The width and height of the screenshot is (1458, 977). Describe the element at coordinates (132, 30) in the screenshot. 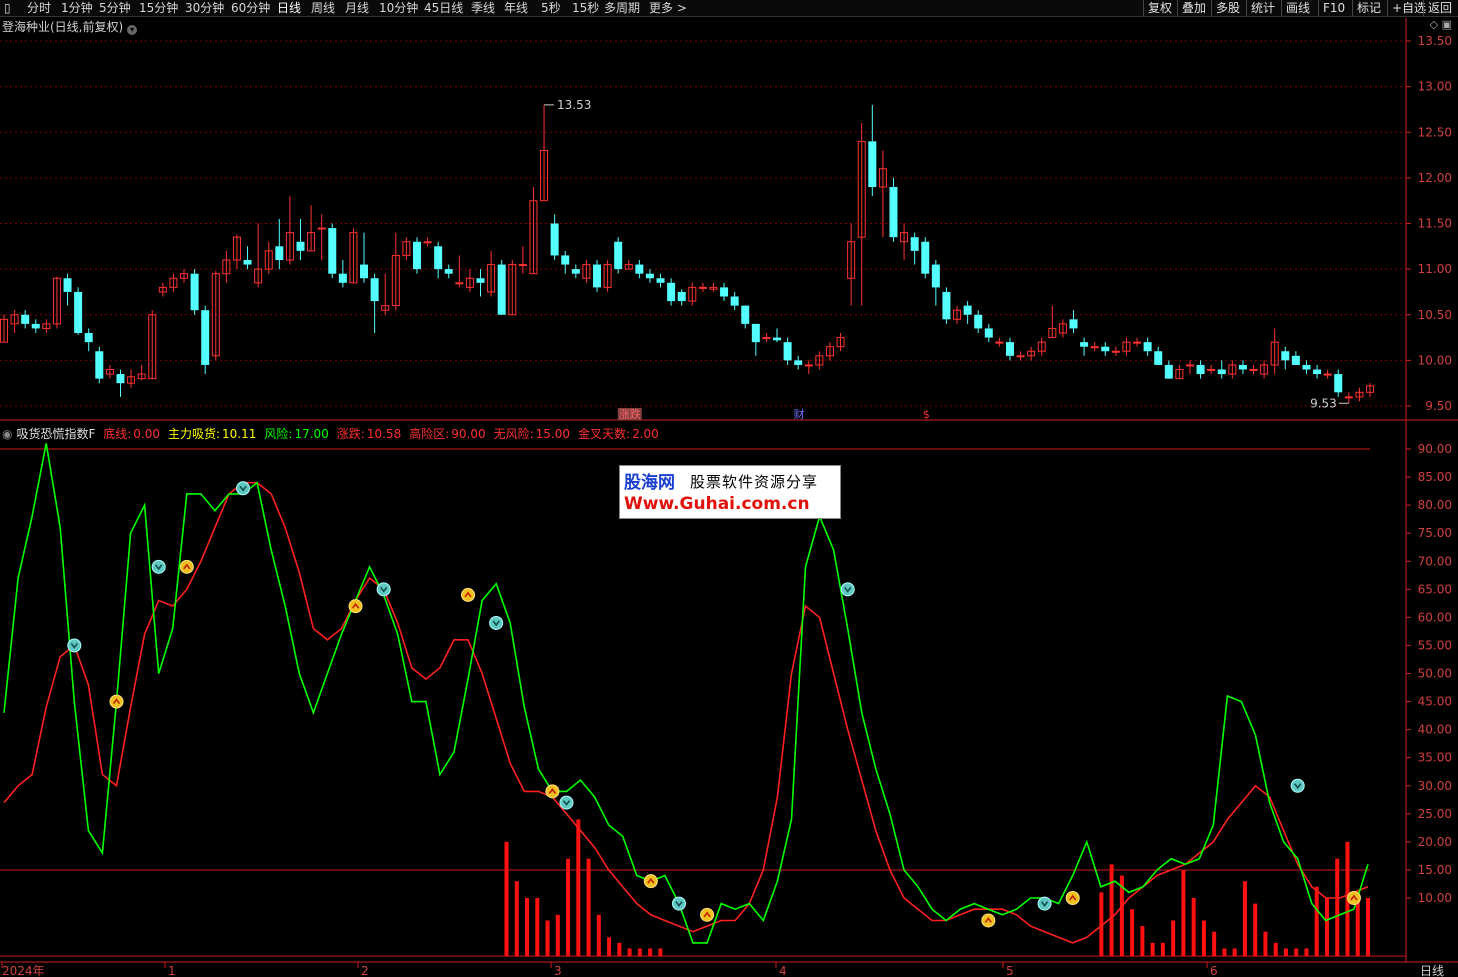

I see `chevron-down-icon: ▾` at that location.